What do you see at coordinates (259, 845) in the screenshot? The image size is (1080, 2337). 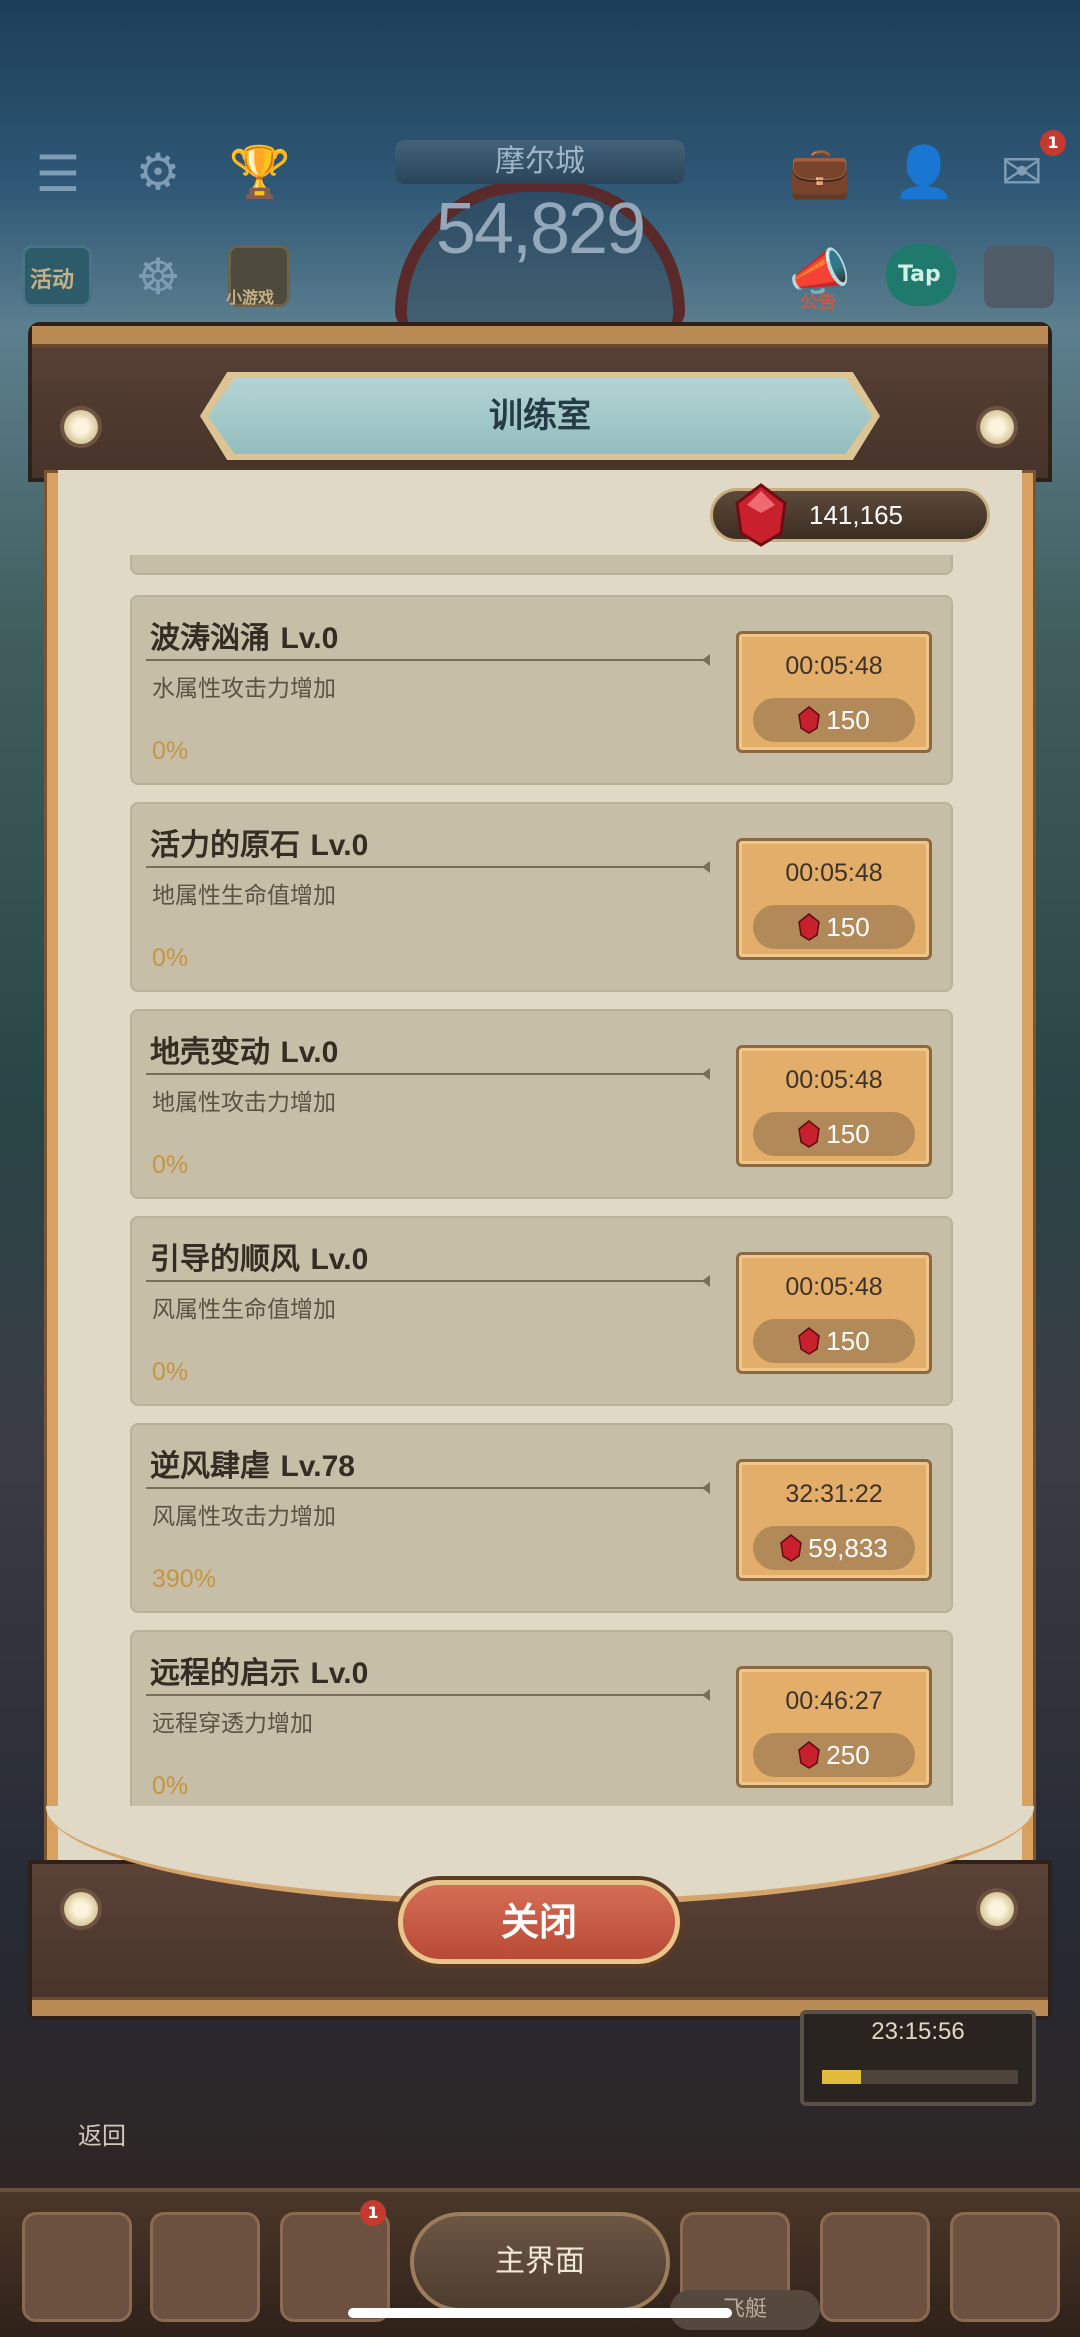 I see `training-name: 活力的原石 Lv.0` at bounding box center [259, 845].